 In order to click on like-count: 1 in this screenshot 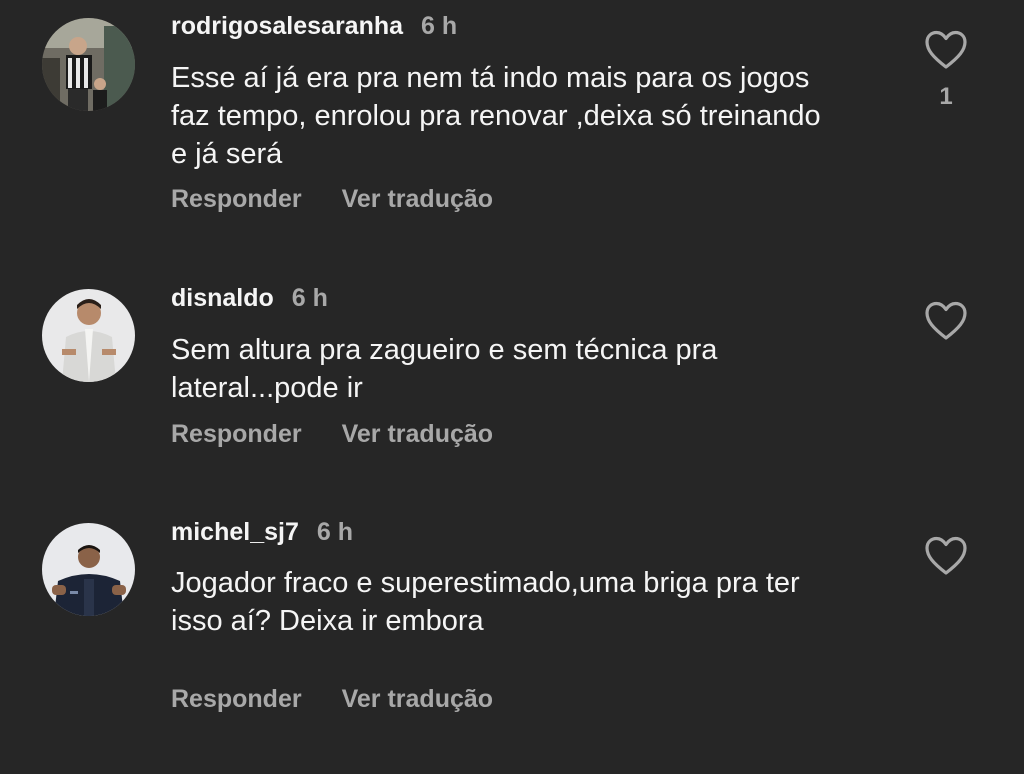, I will do `click(946, 96)`.